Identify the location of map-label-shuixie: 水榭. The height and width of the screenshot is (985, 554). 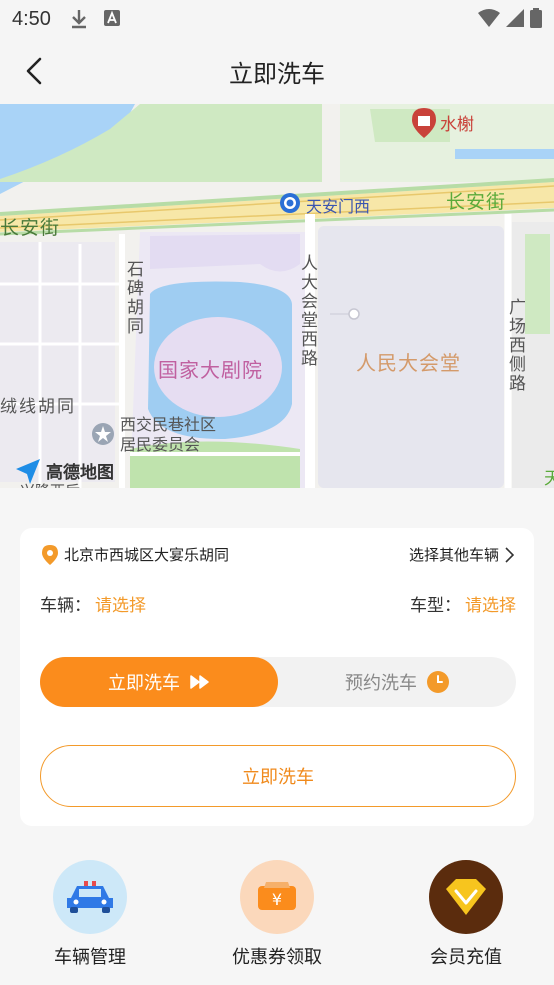
(457, 125).